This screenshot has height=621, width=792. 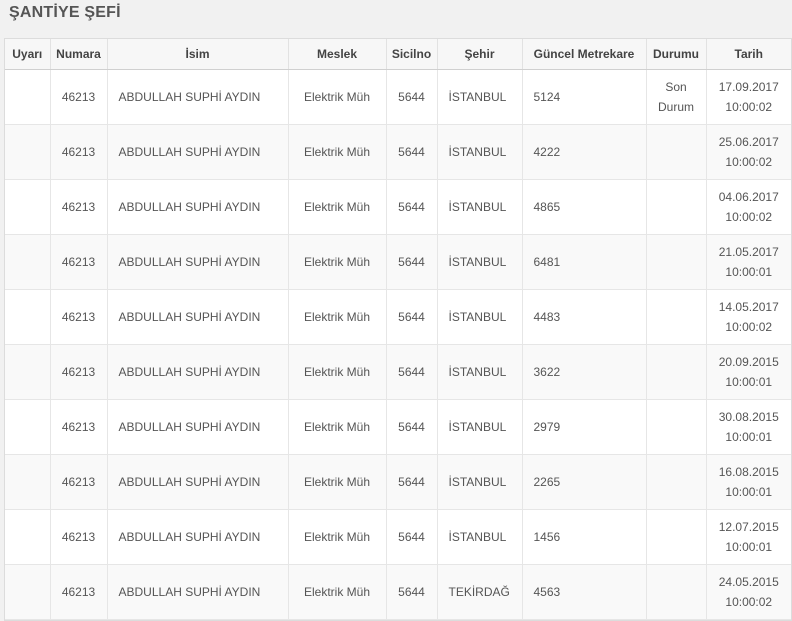 What do you see at coordinates (748, 372) in the screenshot?
I see `cell-tarih: 20.09.2015 10:00:01` at bounding box center [748, 372].